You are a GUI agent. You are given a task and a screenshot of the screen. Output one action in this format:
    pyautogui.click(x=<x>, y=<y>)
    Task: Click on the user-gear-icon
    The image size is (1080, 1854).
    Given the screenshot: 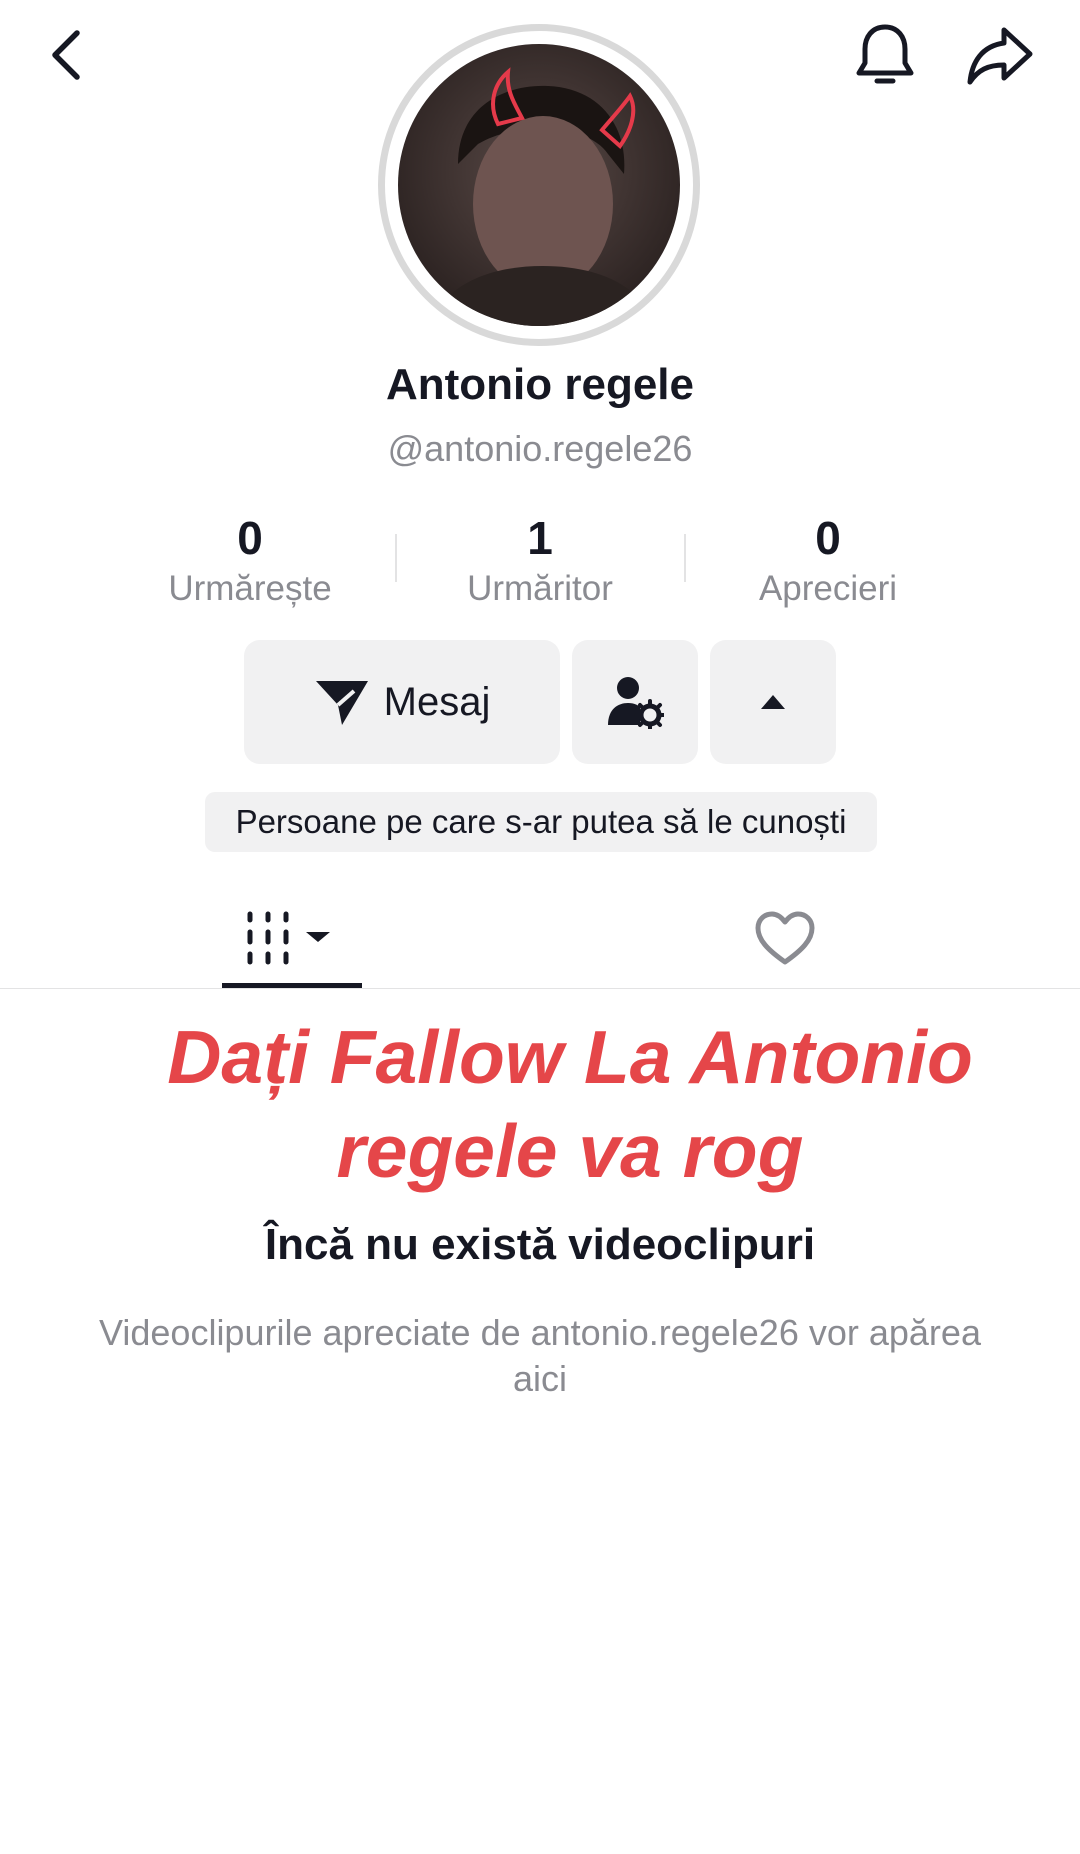 What is the action you would take?
    pyautogui.click(x=636, y=703)
    